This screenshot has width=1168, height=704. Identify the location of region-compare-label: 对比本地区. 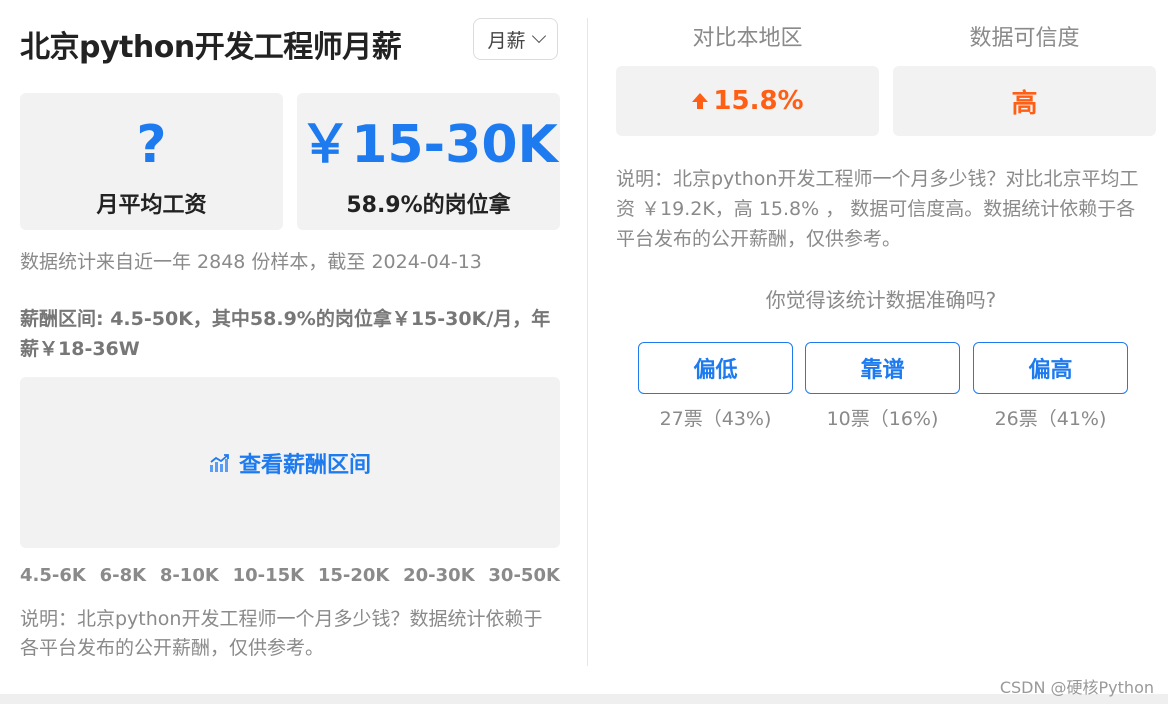
(747, 38).